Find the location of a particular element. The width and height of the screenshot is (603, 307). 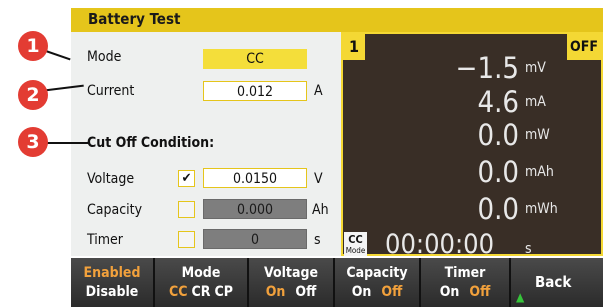

timer-reading-unit: s is located at coordinates (528, 249).